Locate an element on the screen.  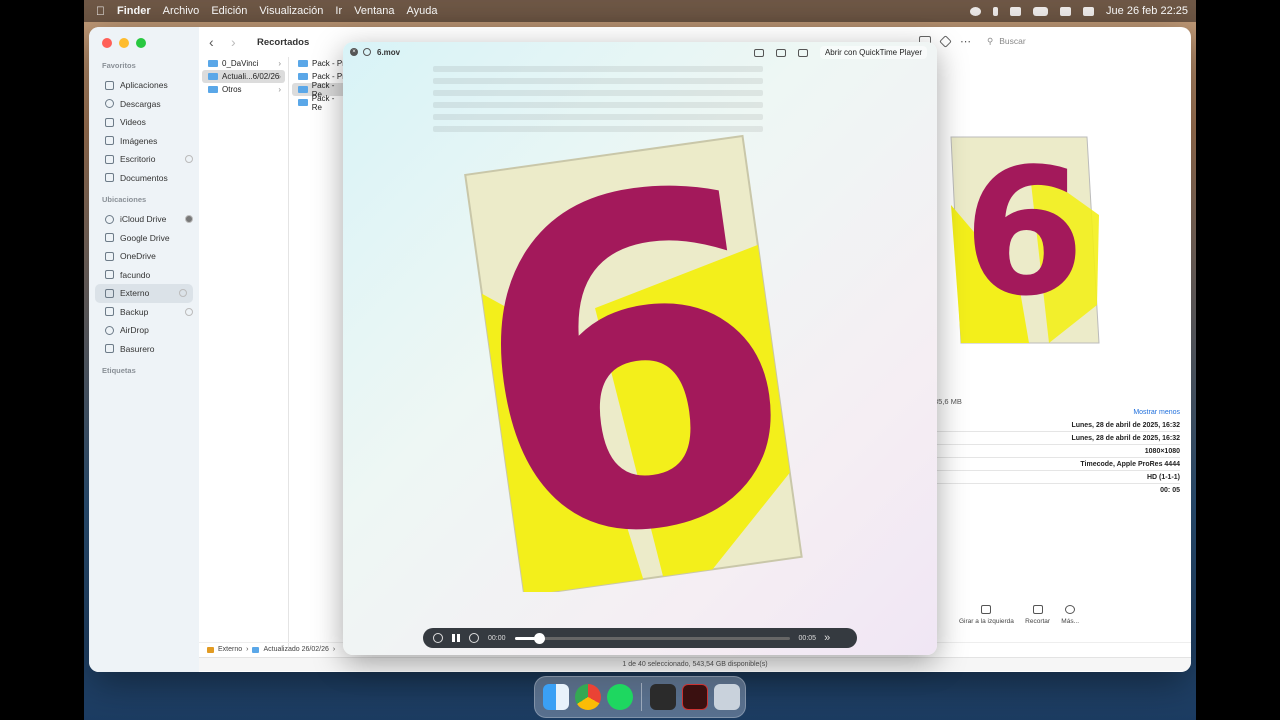
menu-archivo: Archivo is located at coordinates (181, 11).